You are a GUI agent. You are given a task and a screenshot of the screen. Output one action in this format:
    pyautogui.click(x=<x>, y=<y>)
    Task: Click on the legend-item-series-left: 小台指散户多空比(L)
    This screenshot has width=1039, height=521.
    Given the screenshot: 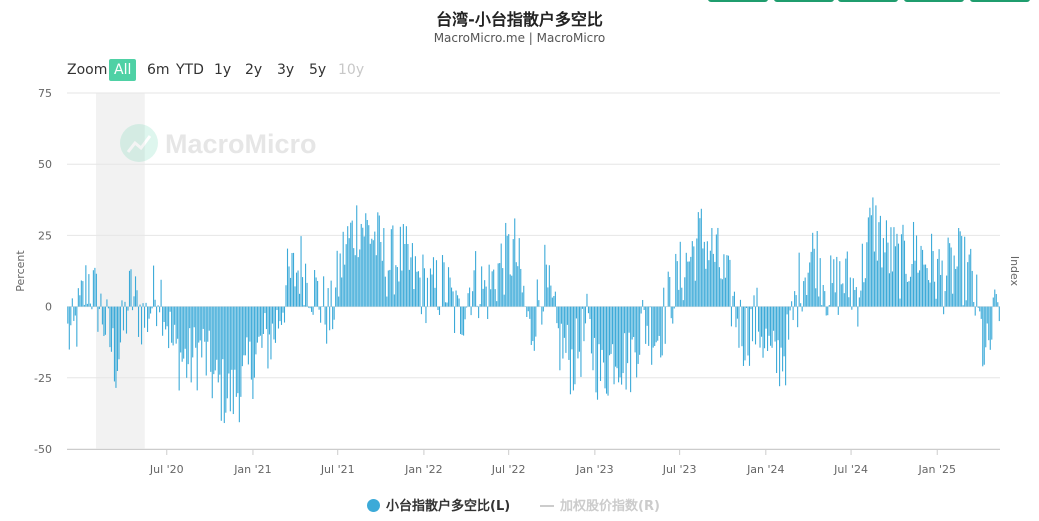 What is the action you would take?
    pyautogui.click(x=438, y=507)
    